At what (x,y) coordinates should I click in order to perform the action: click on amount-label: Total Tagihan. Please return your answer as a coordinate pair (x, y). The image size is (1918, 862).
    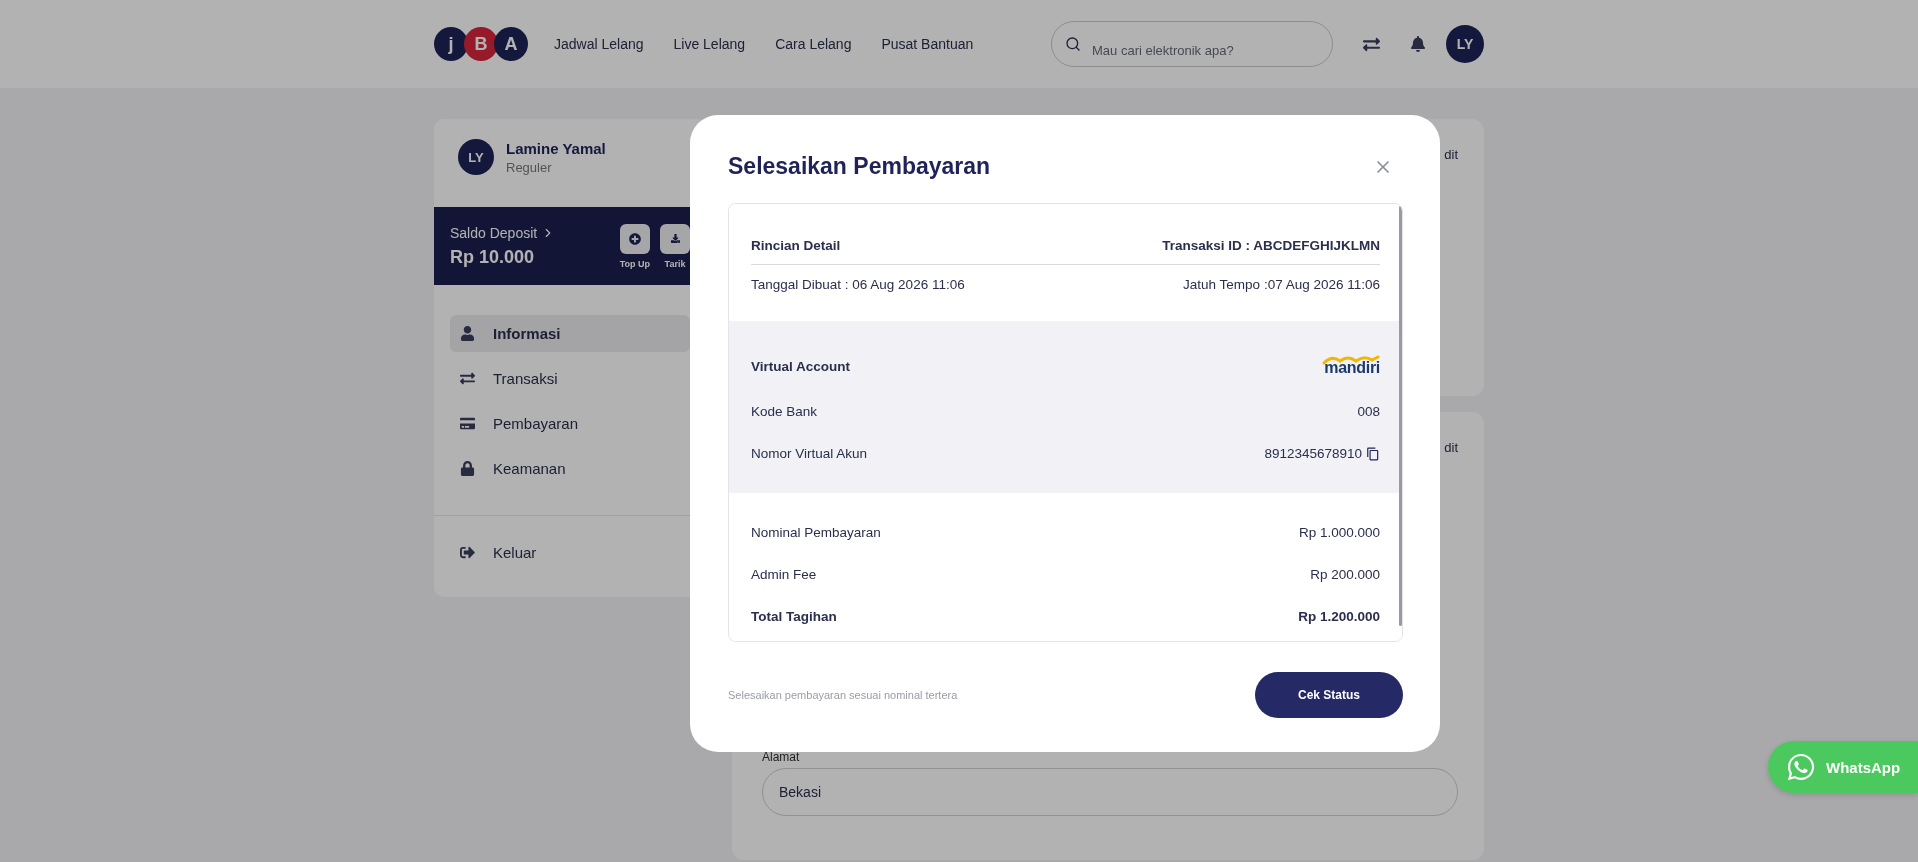
    Looking at the image, I should click on (794, 616).